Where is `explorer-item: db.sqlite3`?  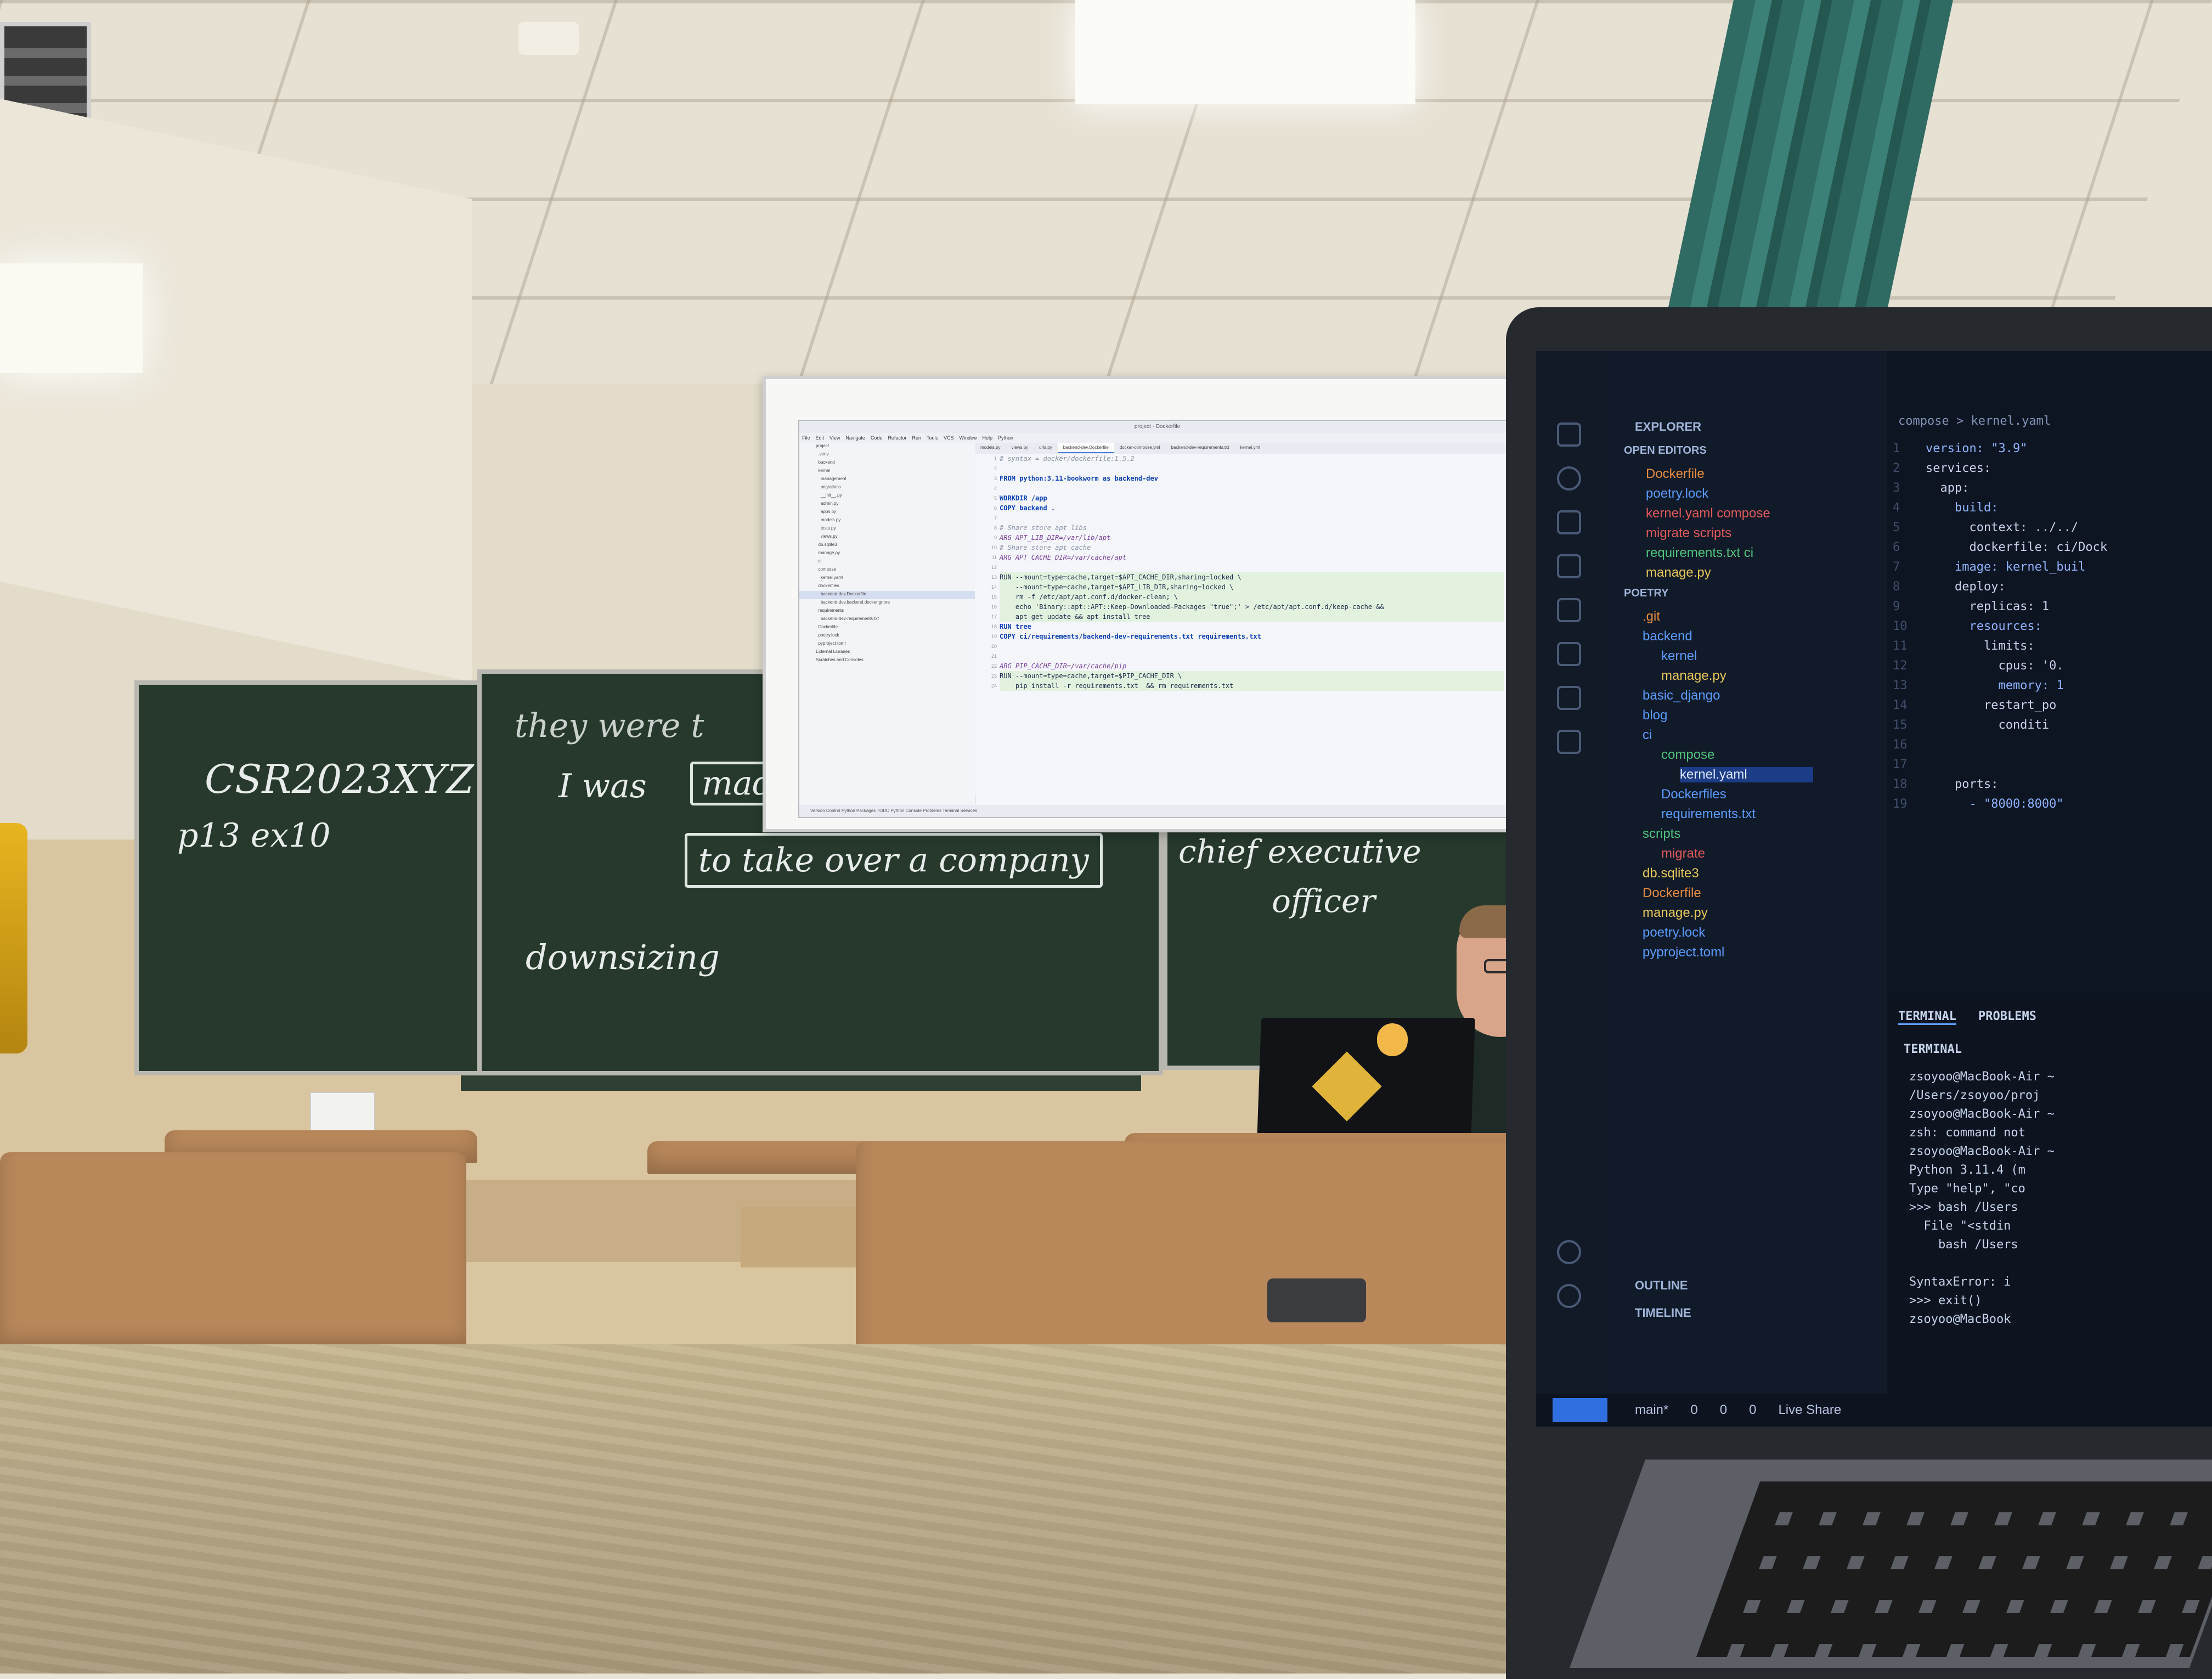 explorer-item: db.sqlite3 is located at coordinates (1671, 874).